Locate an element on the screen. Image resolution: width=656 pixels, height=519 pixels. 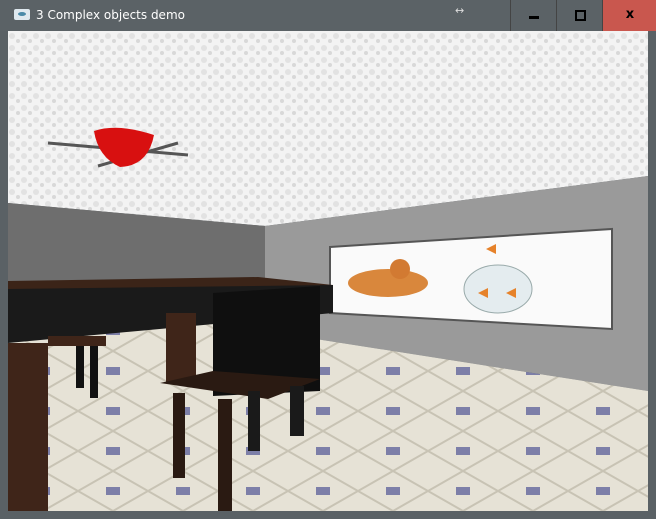
app-icon is located at coordinates (22, 14).